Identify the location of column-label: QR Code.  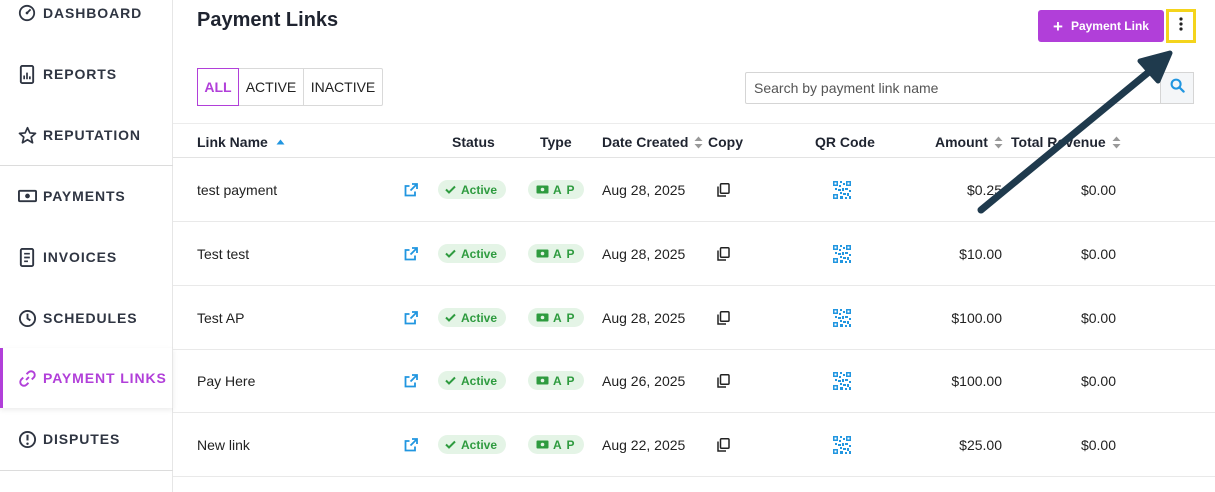
(845, 142).